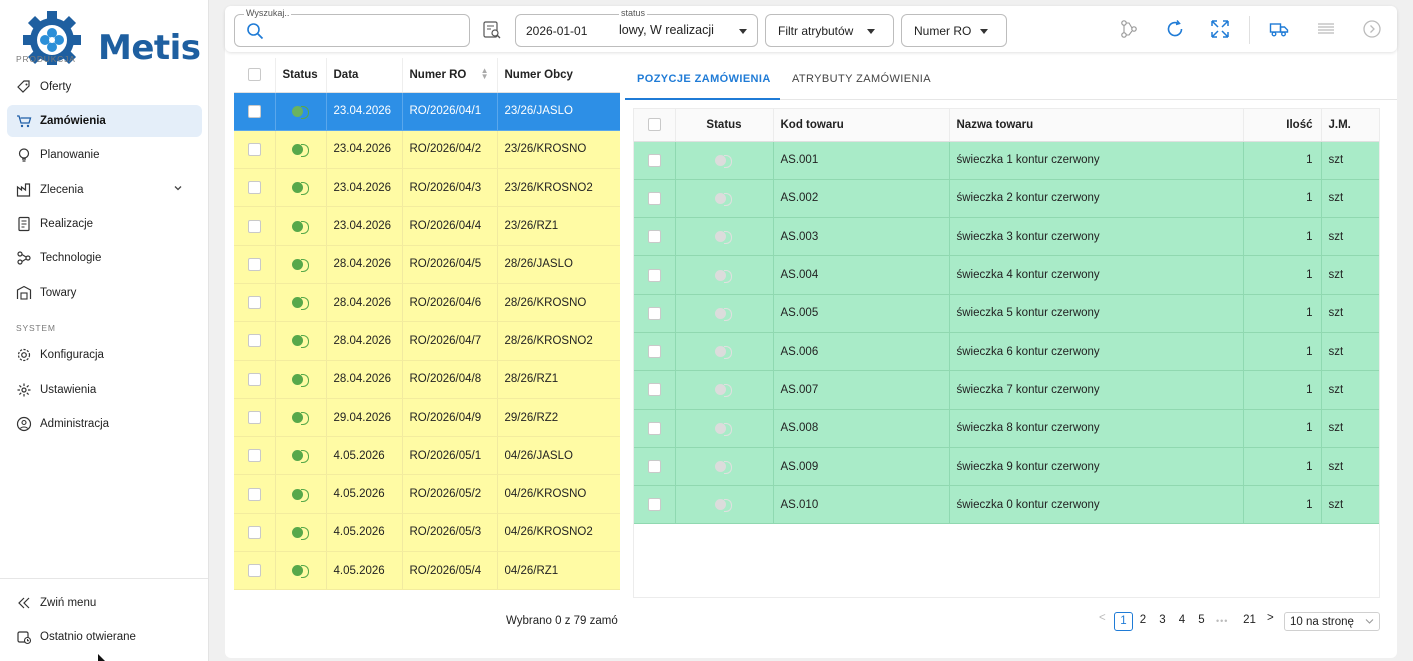  What do you see at coordinates (1102, 618) in the screenshot?
I see `prev-page-button: <` at bounding box center [1102, 618].